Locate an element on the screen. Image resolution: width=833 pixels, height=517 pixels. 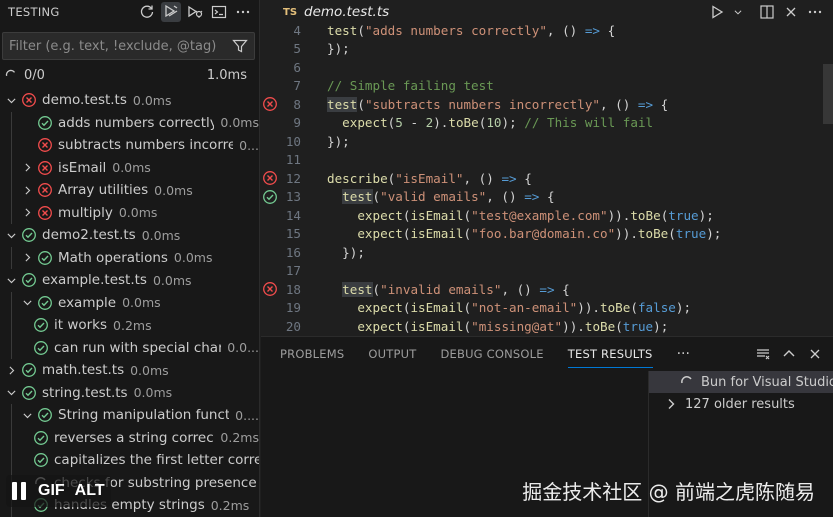
panel-tab-problems: PROBLEMS is located at coordinates (312, 354).